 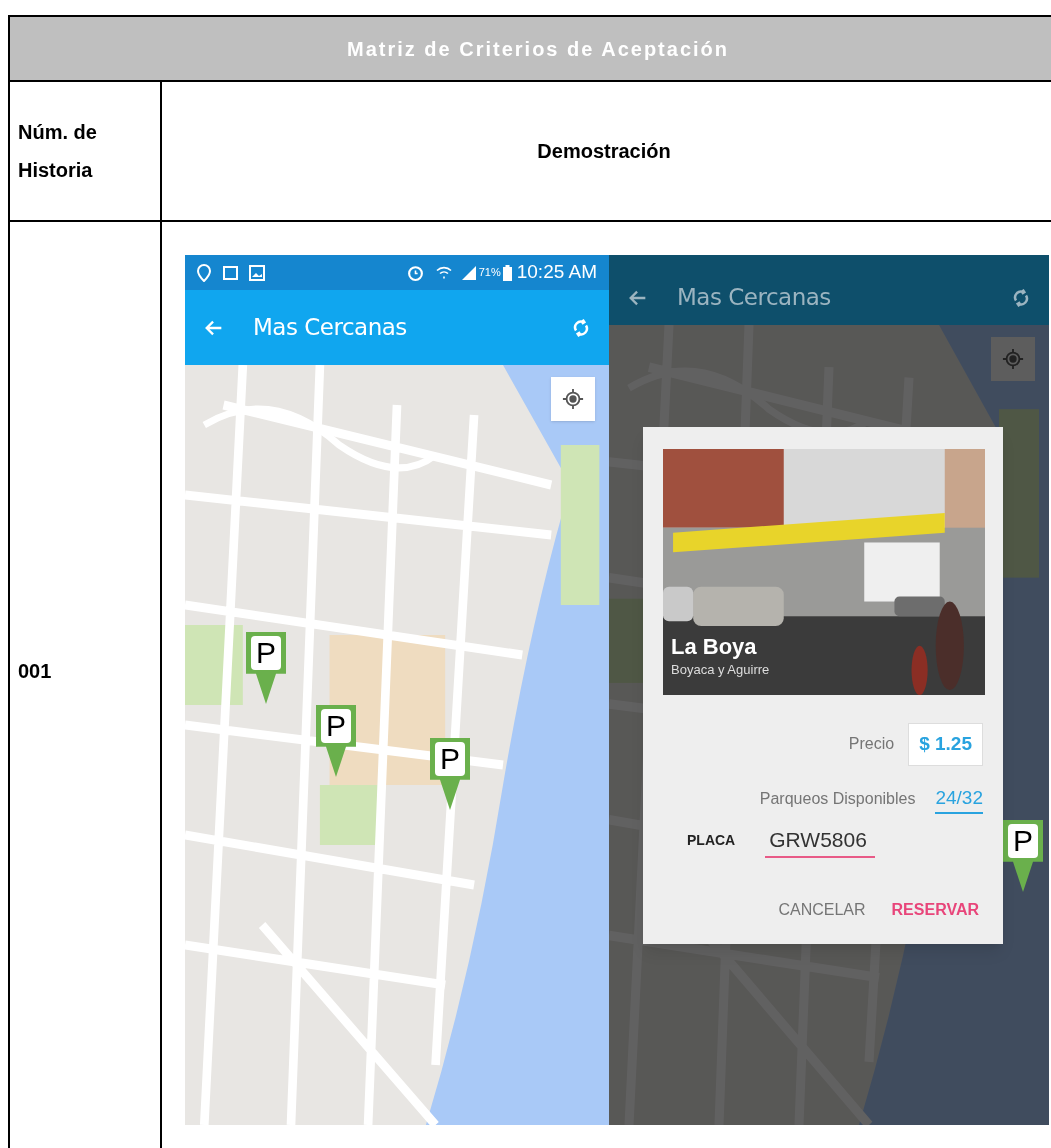 I want to click on my-location-button, so click(x=573, y=399).